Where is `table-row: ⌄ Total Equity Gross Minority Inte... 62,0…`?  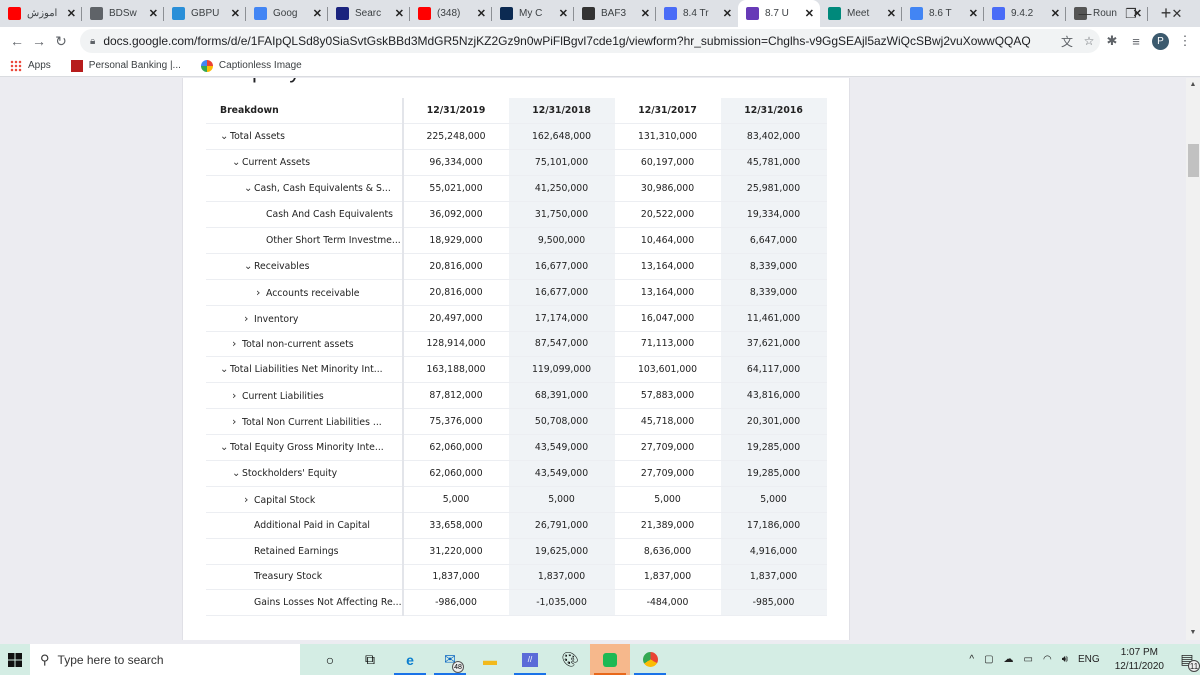
table-row: ⌄ Total Equity Gross Minority Inte... 62,0… is located at coordinates (516, 447).